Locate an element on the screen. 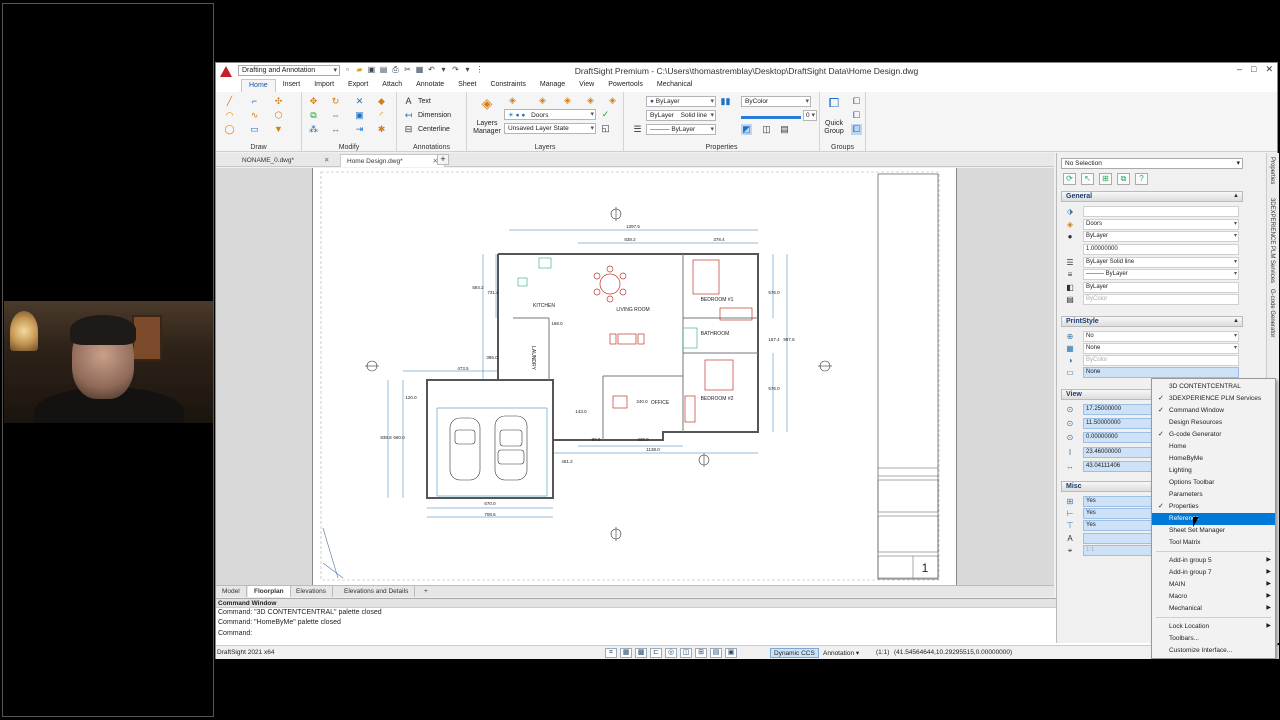 Image resolution: width=1280 pixels, height=720 pixels. property-tool-2-icon: ◫ is located at coordinates (766, 129).